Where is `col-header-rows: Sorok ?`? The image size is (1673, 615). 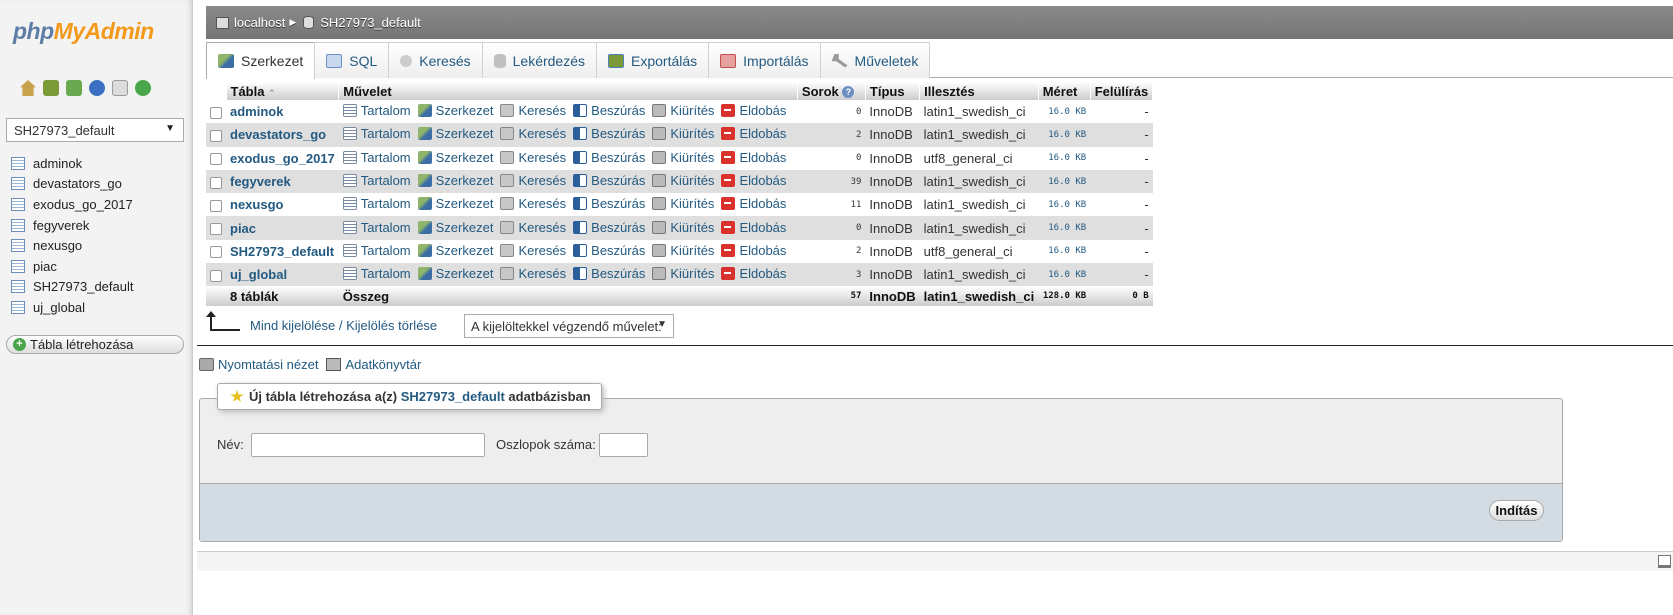 col-header-rows: Sorok ? is located at coordinates (831, 91).